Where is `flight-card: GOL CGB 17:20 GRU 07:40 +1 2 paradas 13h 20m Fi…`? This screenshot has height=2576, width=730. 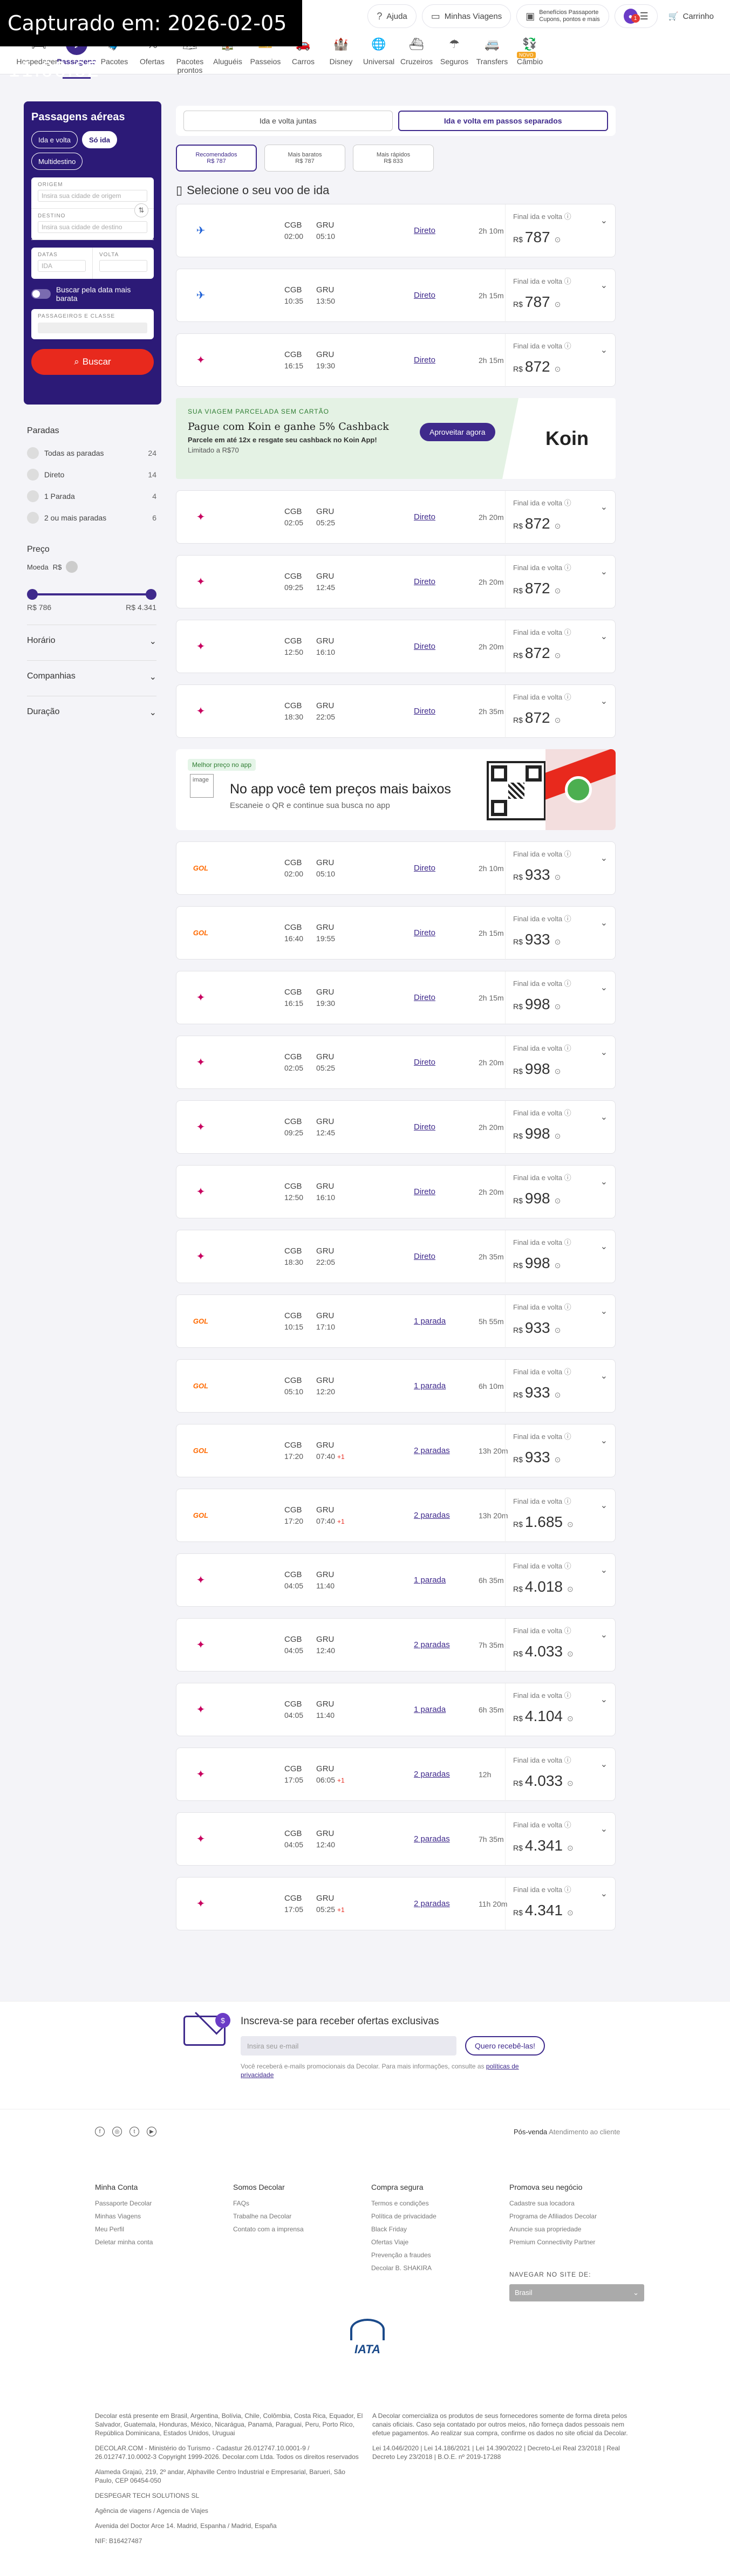
flight-card: GOL CGB 17:20 GRU 07:40 +1 2 paradas 13h 20m Fi… is located at coordinates (396, 1451).